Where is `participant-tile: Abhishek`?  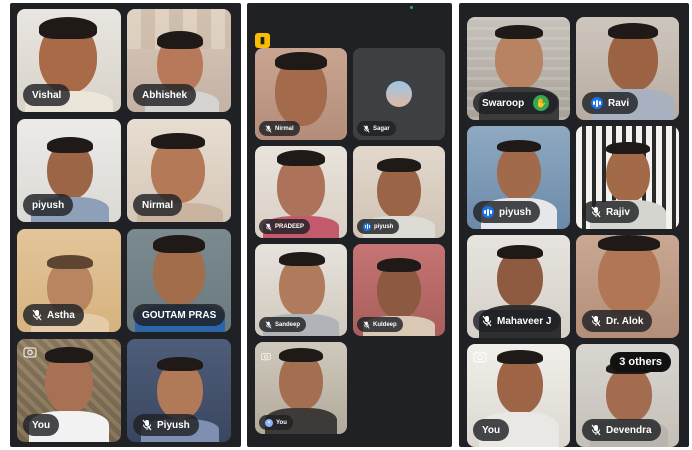
participant-tile: Abhishek is located at coordinates (179, 60).